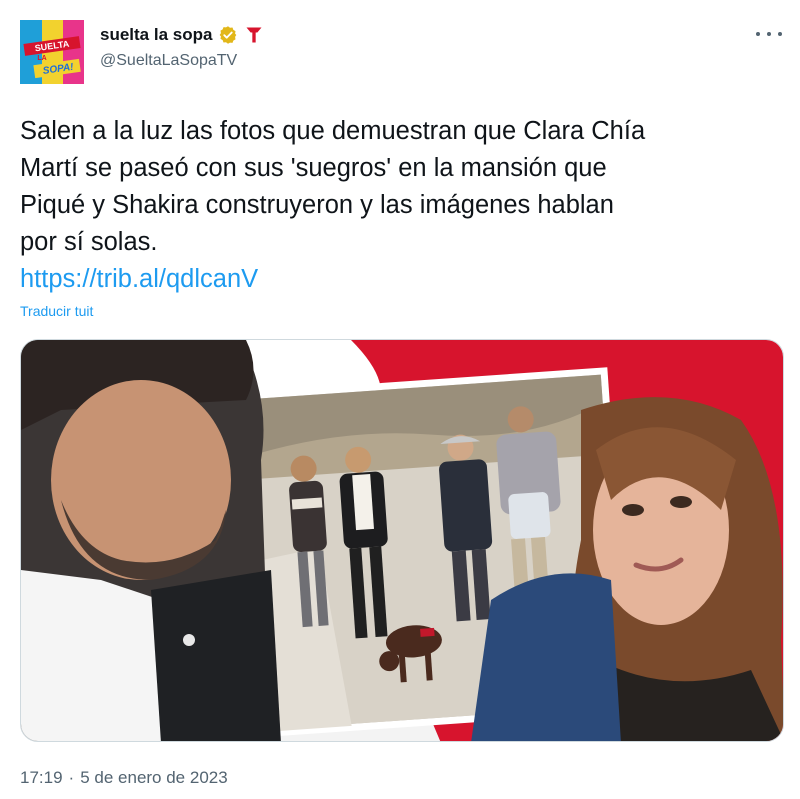  What do you see at coordinates (228, 35) in the screenshot?
I see `verified-badge-icon` at bounding box center [228, 35].